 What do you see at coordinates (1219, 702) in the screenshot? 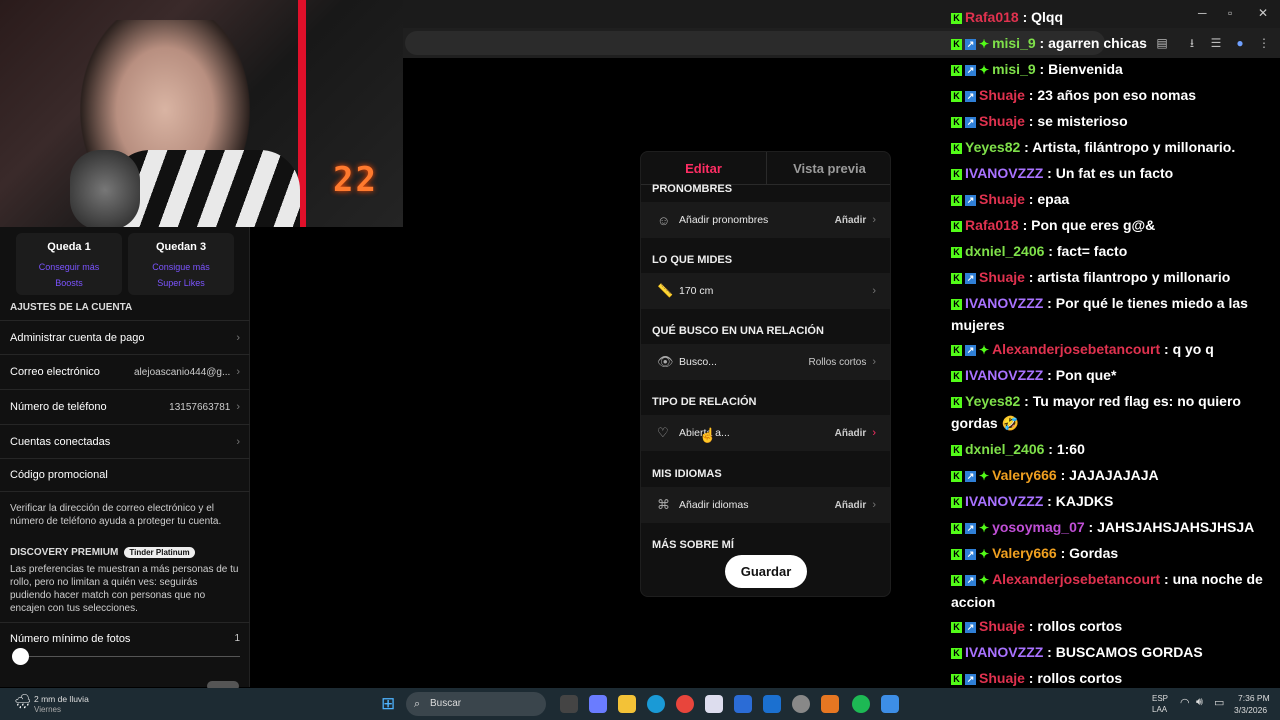
I see `battery-icon: ▭` at bounding box center [1219, 702].